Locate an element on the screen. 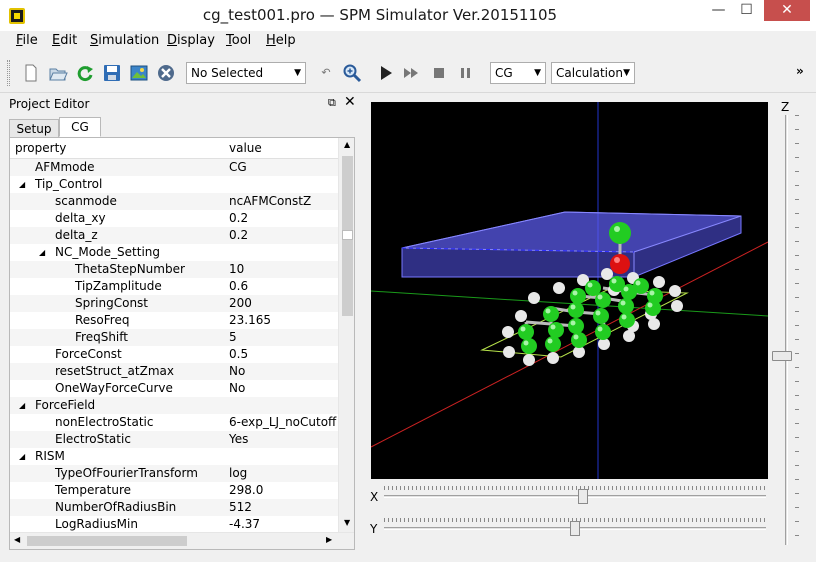  scroll-left-icon: ◀ is located at coordinates (17, 539).